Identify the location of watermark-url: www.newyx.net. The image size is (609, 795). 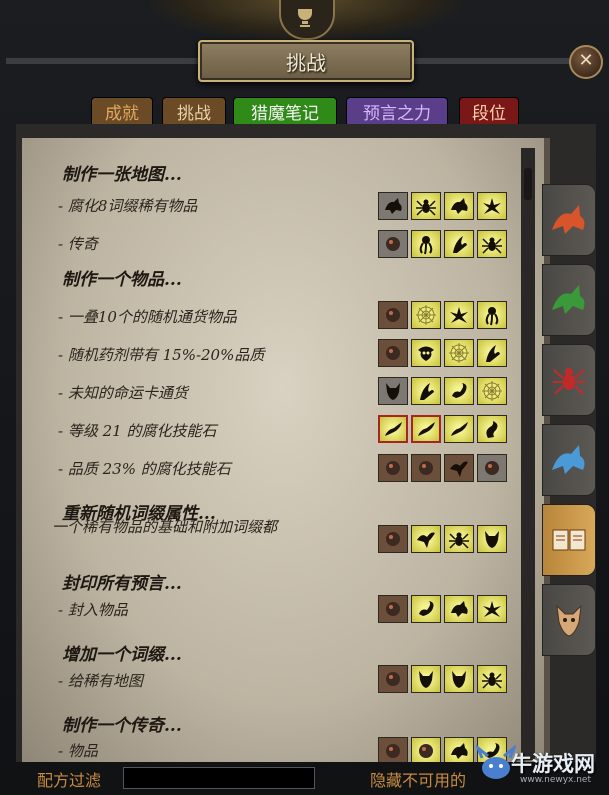
(556, 780).